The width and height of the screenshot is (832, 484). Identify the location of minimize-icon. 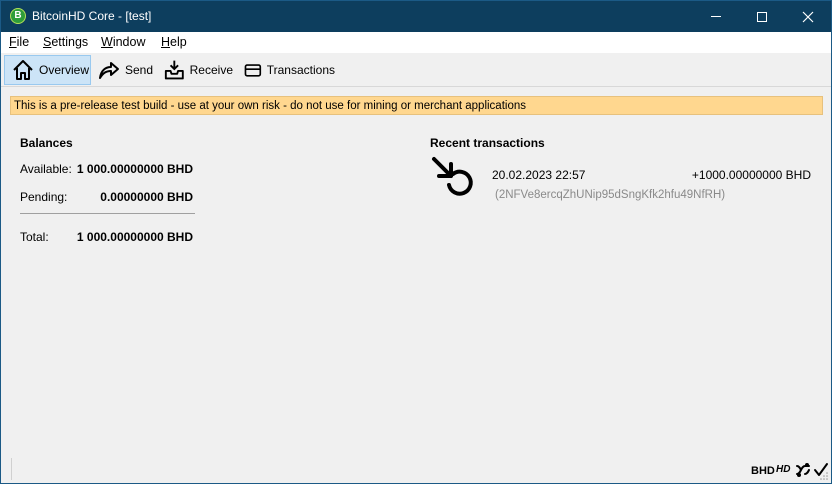
(716, 16).